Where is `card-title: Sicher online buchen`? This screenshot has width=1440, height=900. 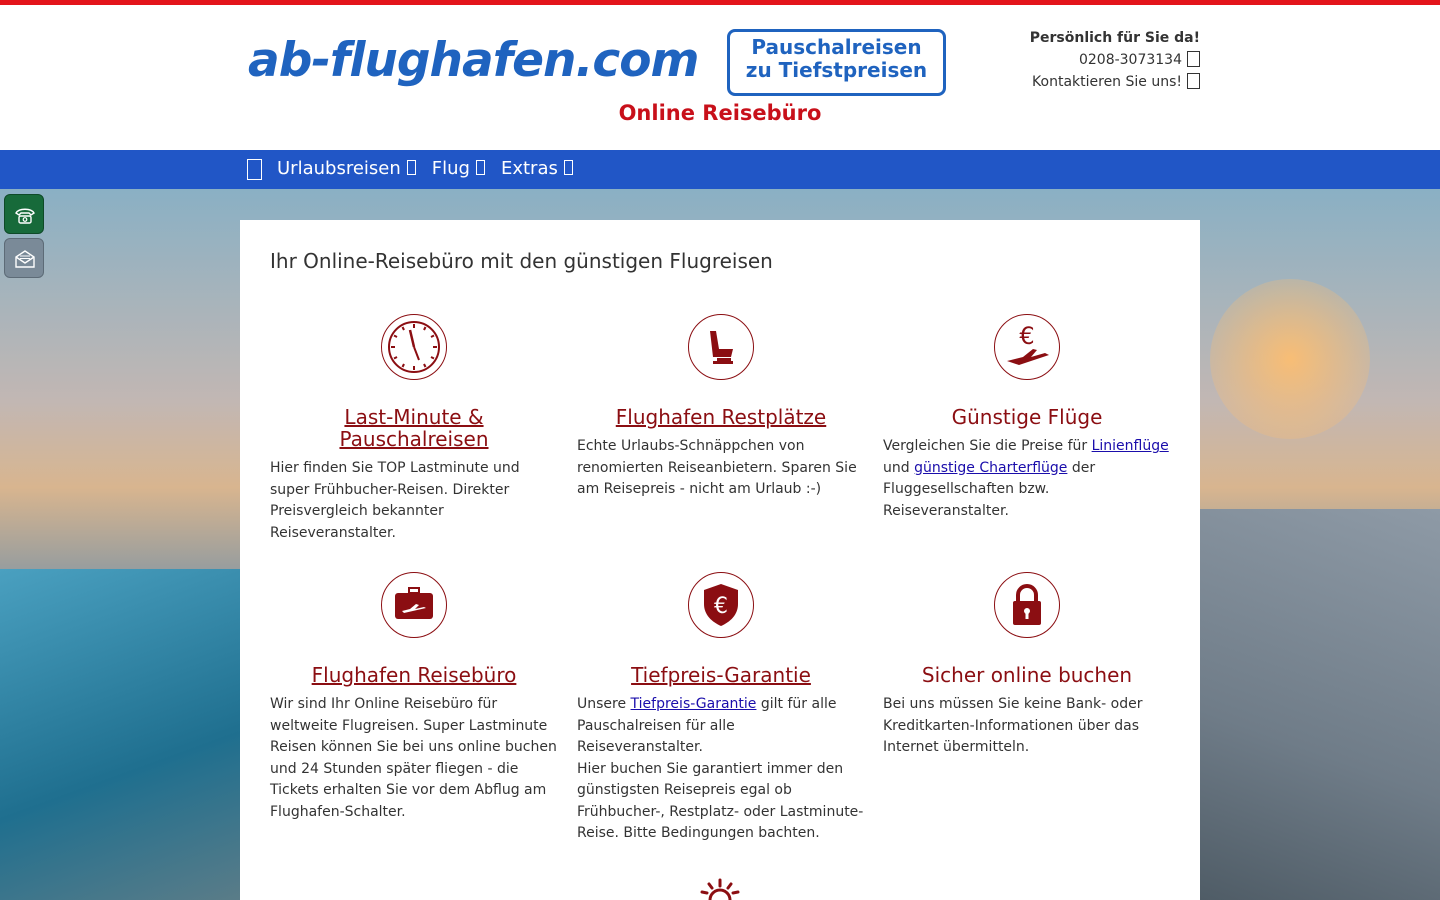 card-title: Sicher online buchen is located at coordinates (1027, 675).